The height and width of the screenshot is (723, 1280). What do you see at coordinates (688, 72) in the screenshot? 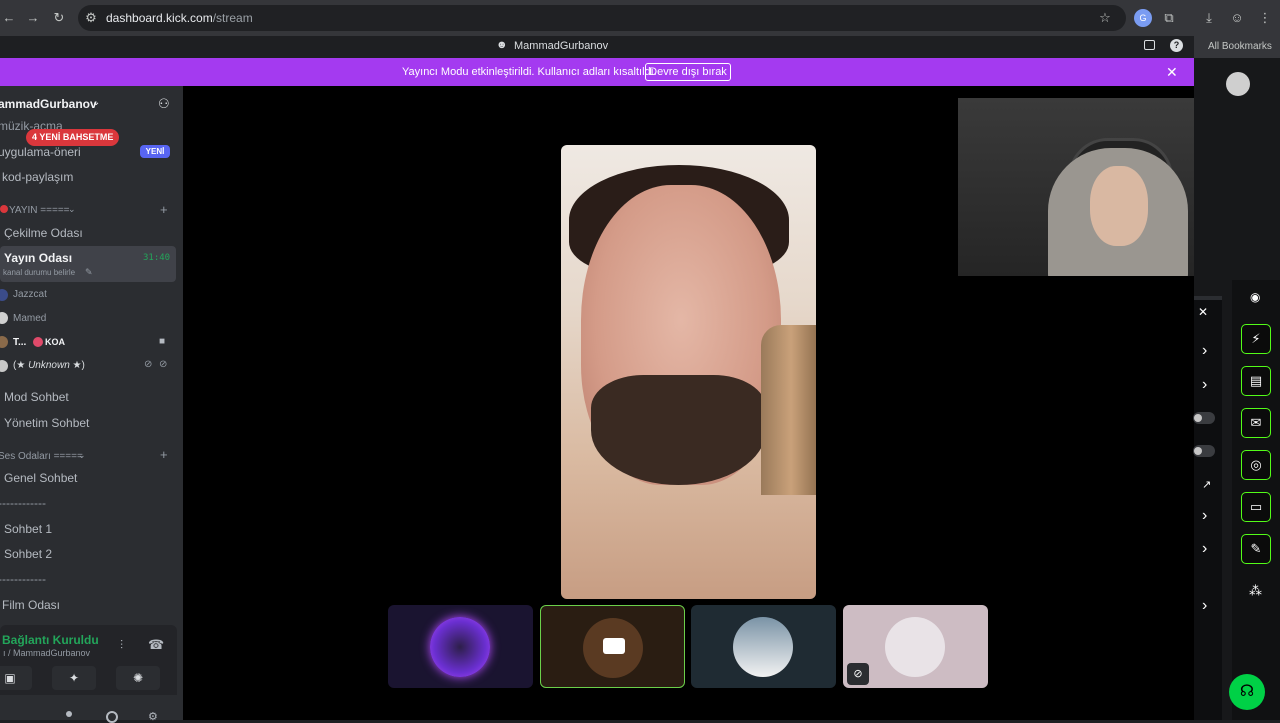
I see `disable-button: Devre dışı bırak` at bounding box center [688, 72].